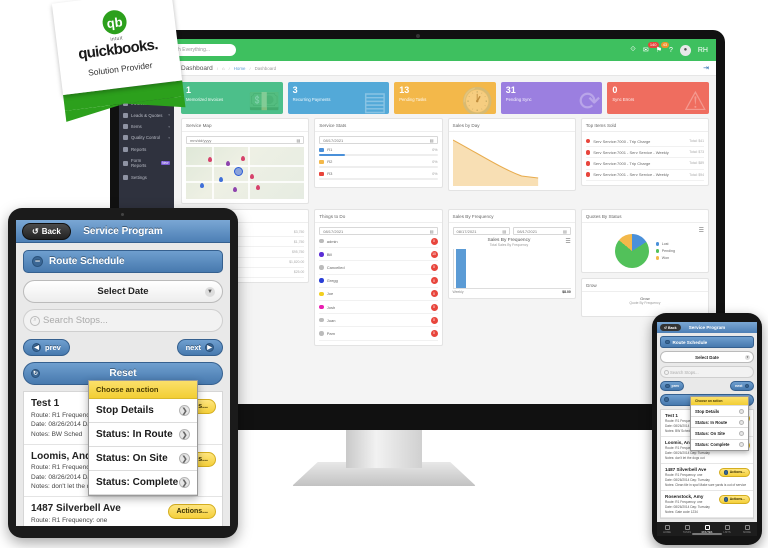 The height and width of the screenshot is (548, 768). Describe the element at coordinates (658, 98) in the screenshot. I see `stat-card-sync-errors: 0 Sync Errors ⚠` at that location.